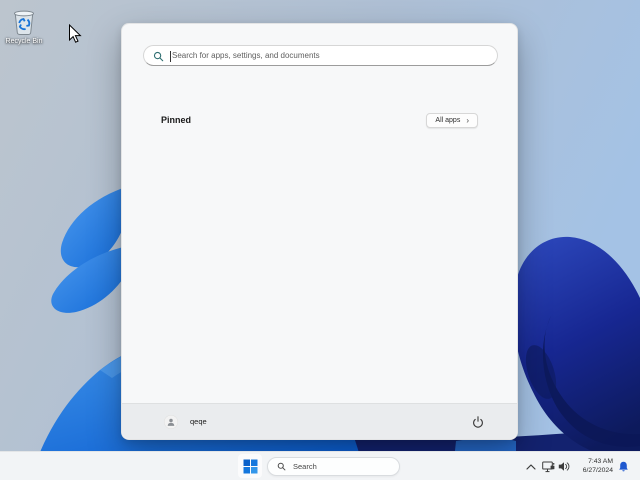 The width and height of the screenshot is (640, 480). I want to click on start-search-box, so click(320, 55).